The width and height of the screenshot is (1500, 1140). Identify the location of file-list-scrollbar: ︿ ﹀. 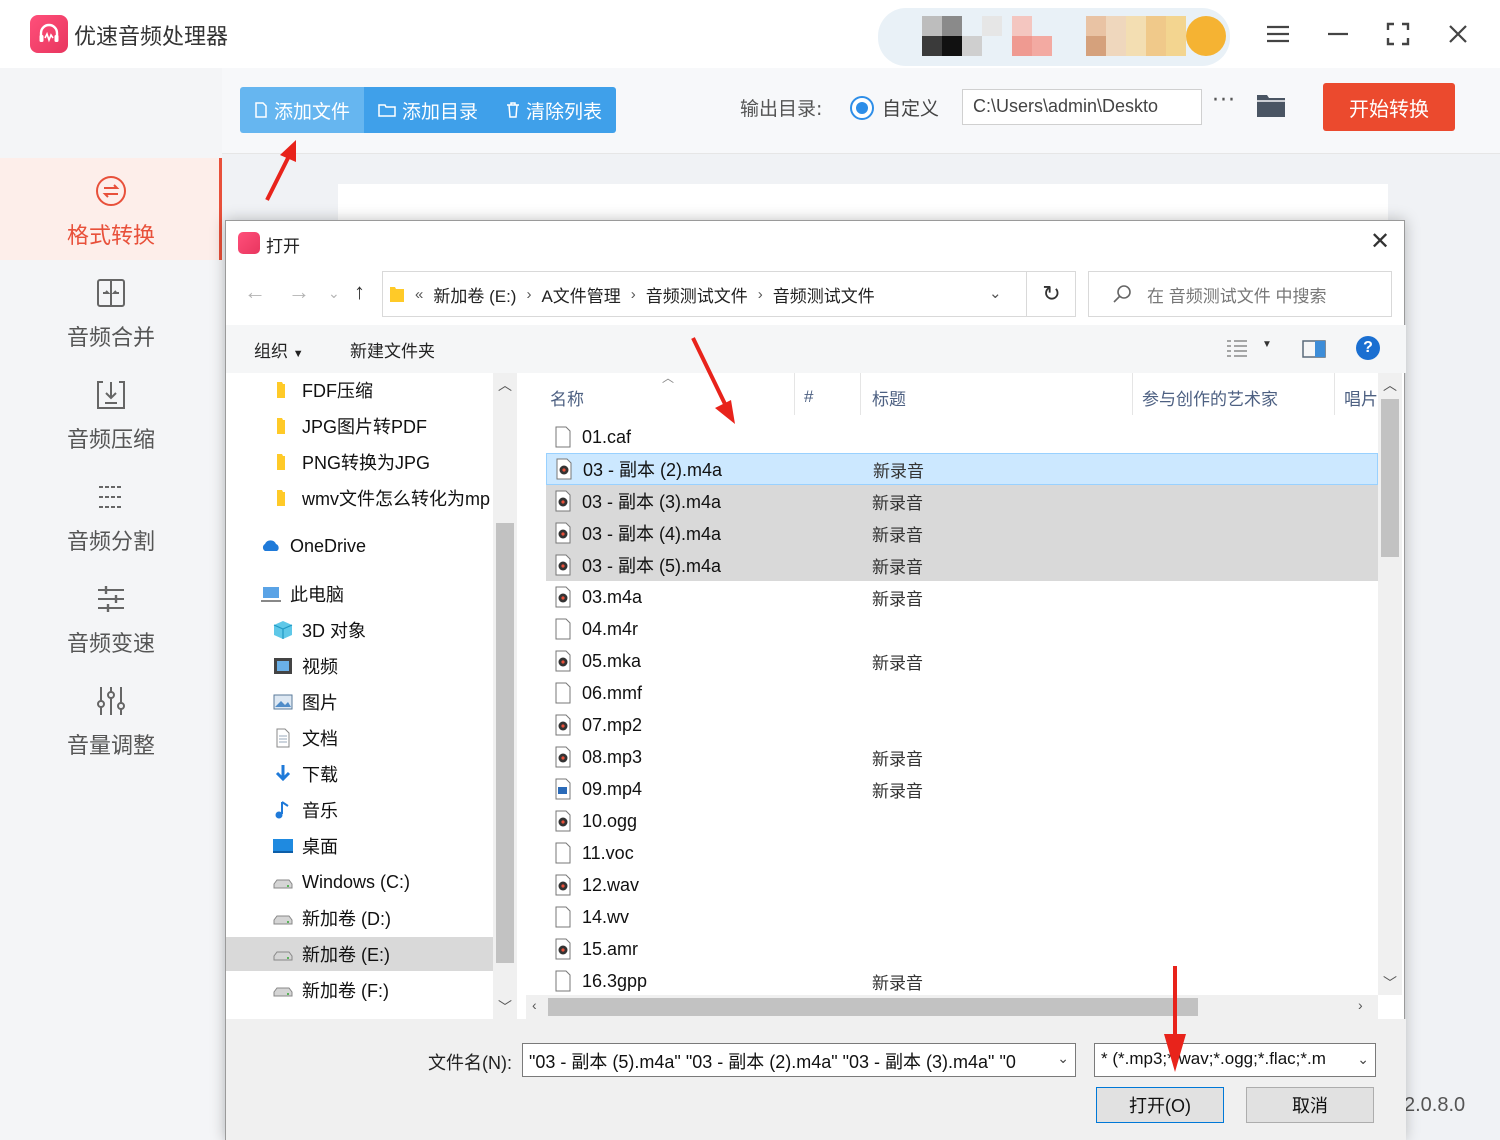
(1390, 684).